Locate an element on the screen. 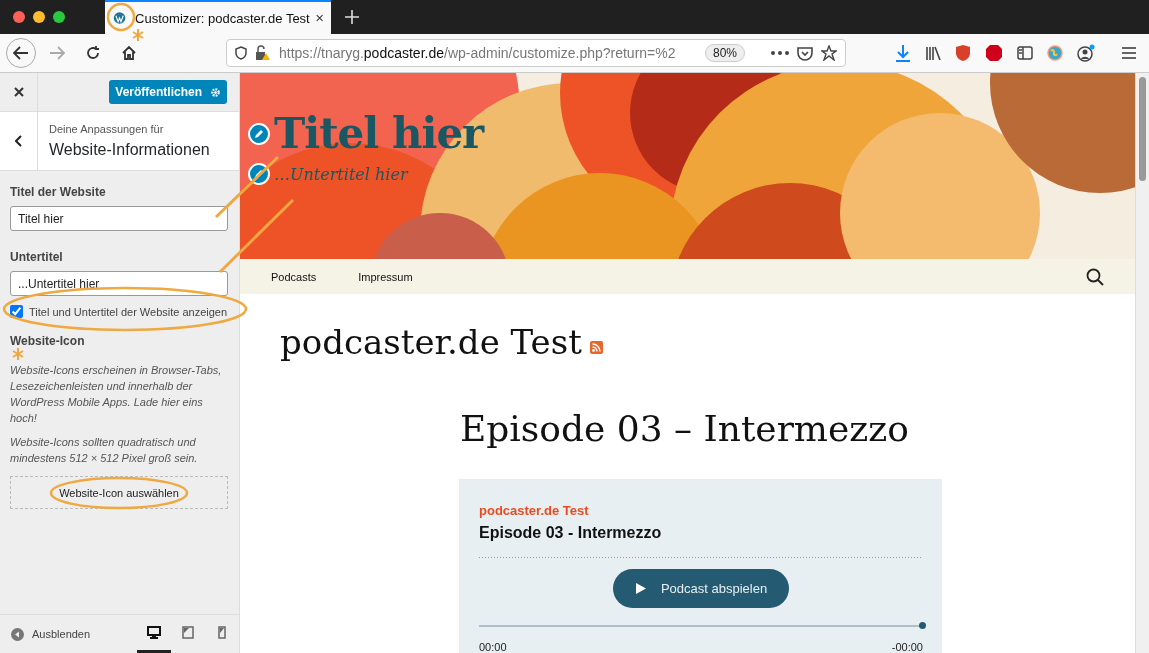  text-field: Titel hier is located at coordinates (119, 218).